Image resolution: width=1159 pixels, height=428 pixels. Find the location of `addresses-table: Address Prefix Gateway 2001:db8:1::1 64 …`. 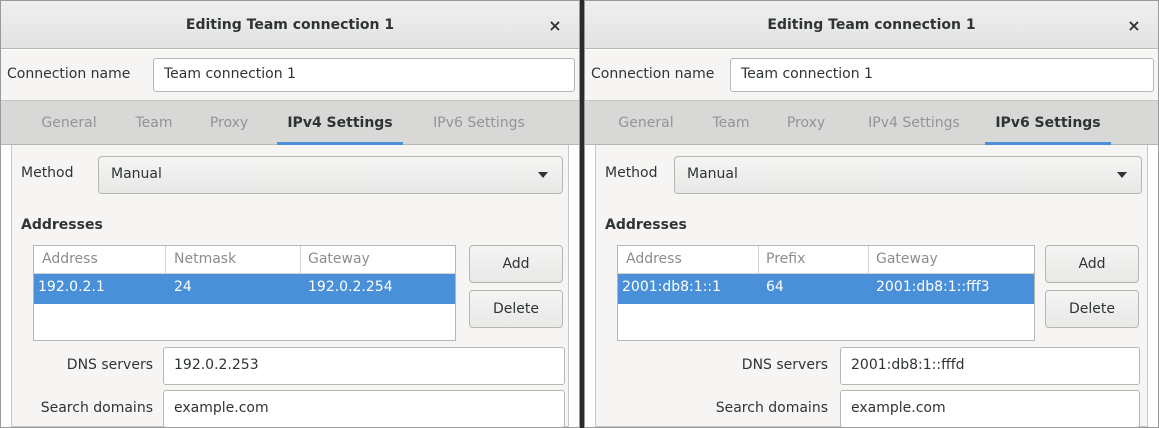

addresses-table: Address Prefix Gateway 2001:db8:1::1 64 … is located at coordinates (826, 293).